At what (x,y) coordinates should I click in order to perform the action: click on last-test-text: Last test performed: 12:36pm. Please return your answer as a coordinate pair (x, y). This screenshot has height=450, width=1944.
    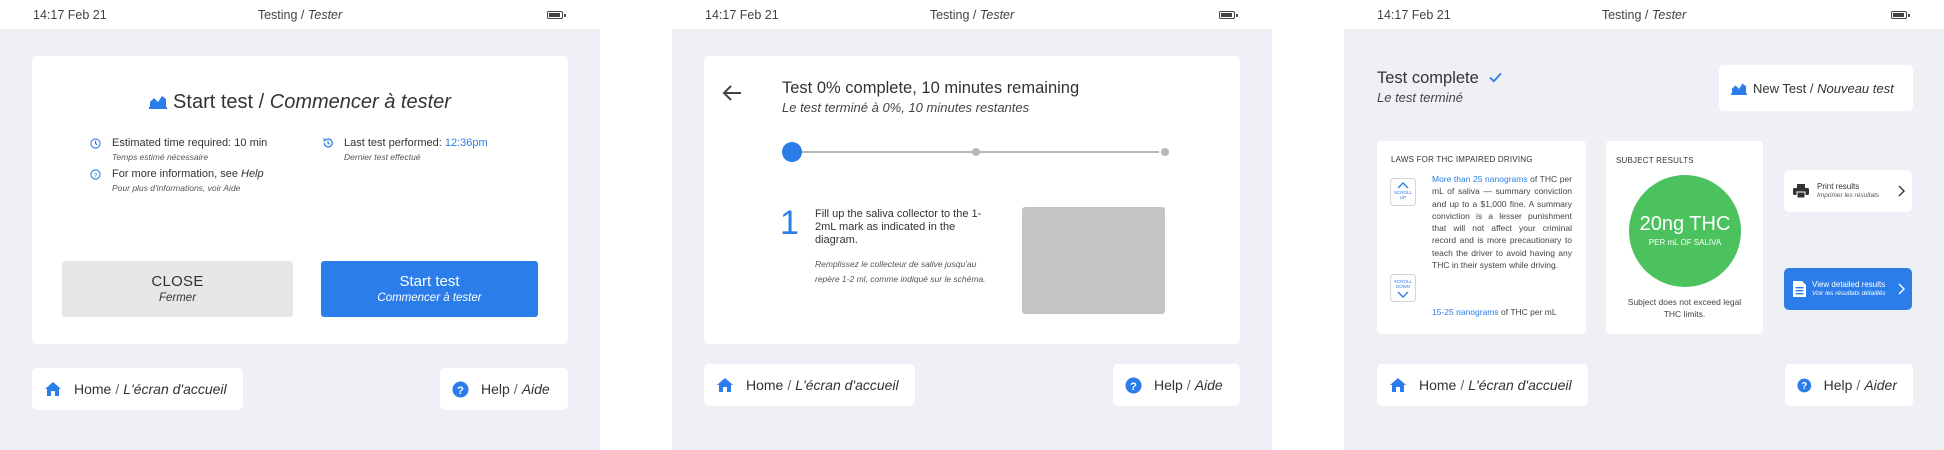
    Looking at the image, I should click on (416, 143).